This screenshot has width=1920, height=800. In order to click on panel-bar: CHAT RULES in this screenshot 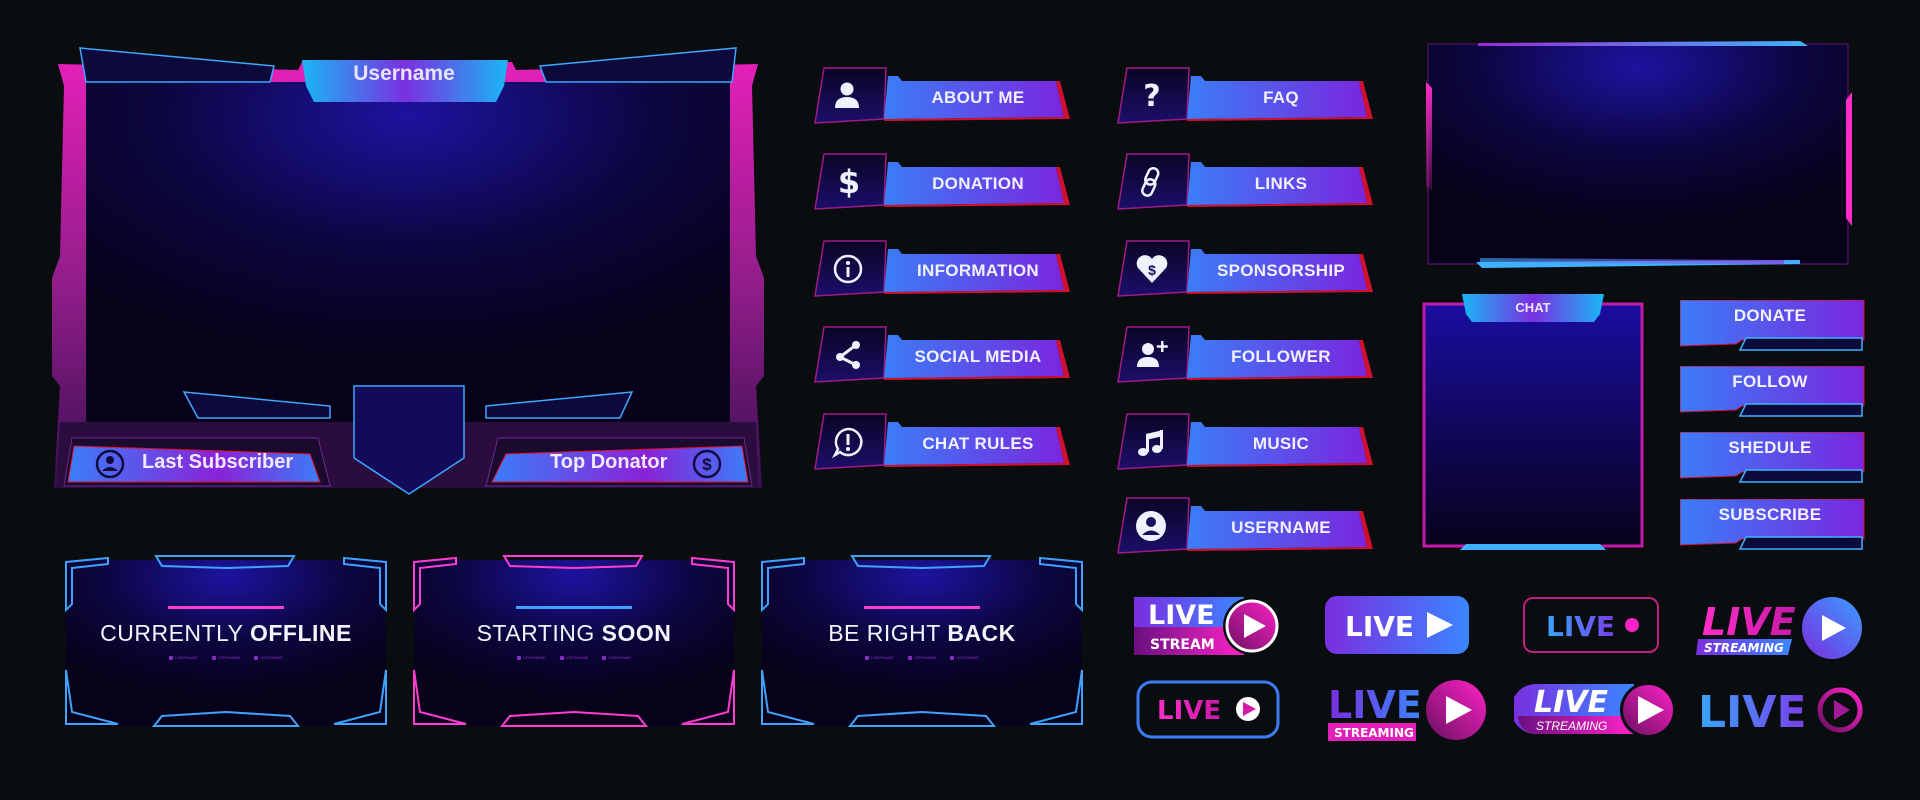, I will do `click(977, 444)`.